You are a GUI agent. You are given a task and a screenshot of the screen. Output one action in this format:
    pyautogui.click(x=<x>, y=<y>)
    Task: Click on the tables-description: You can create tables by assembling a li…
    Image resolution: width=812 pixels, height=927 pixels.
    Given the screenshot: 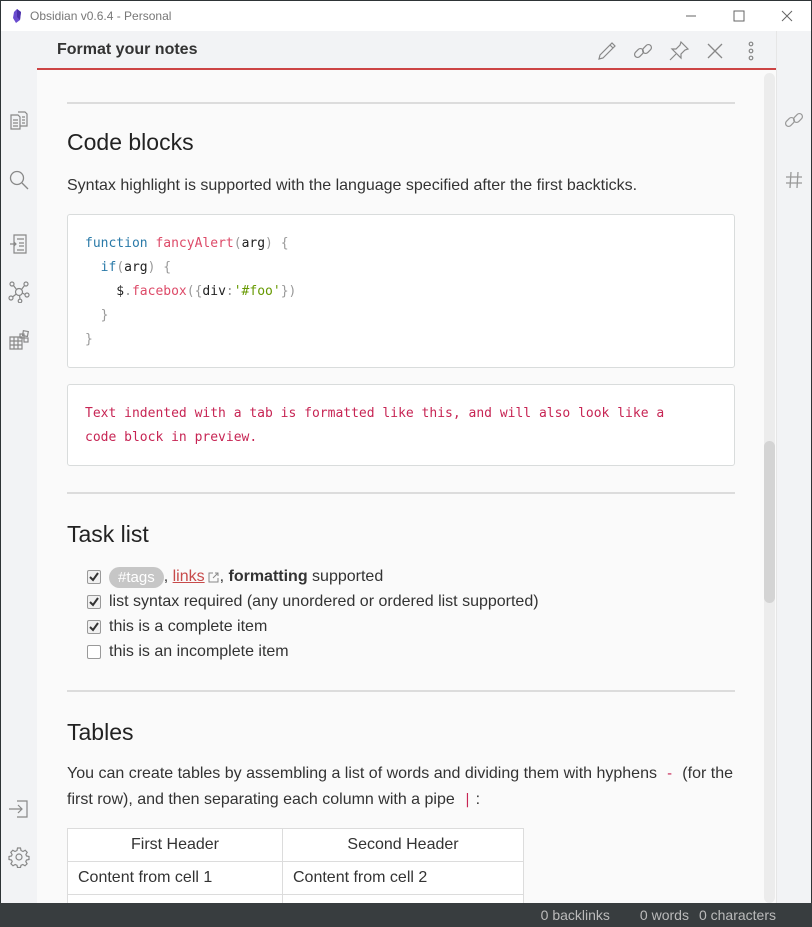 What is the action you would take?
    pyautogui.click(x=401, y=787)
    